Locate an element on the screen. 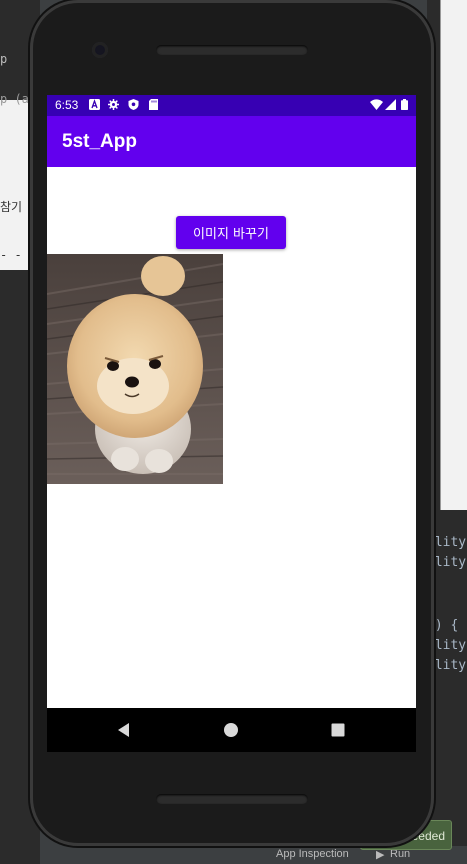 Image resolution: width=467 pixels, height=864 pixels. ide-left-snippet: p is located at coordinates (4, 59).